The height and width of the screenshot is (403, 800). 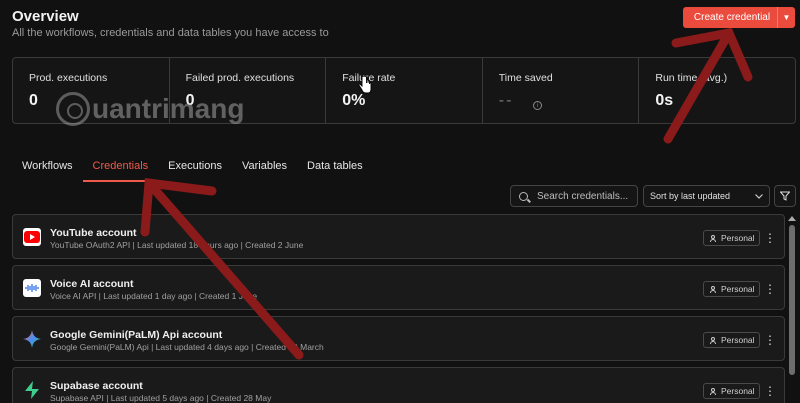 What do you see at coordinates (537, 105) in the screenshot?
I see `info-icon: i` at bounding box center [537, 105].